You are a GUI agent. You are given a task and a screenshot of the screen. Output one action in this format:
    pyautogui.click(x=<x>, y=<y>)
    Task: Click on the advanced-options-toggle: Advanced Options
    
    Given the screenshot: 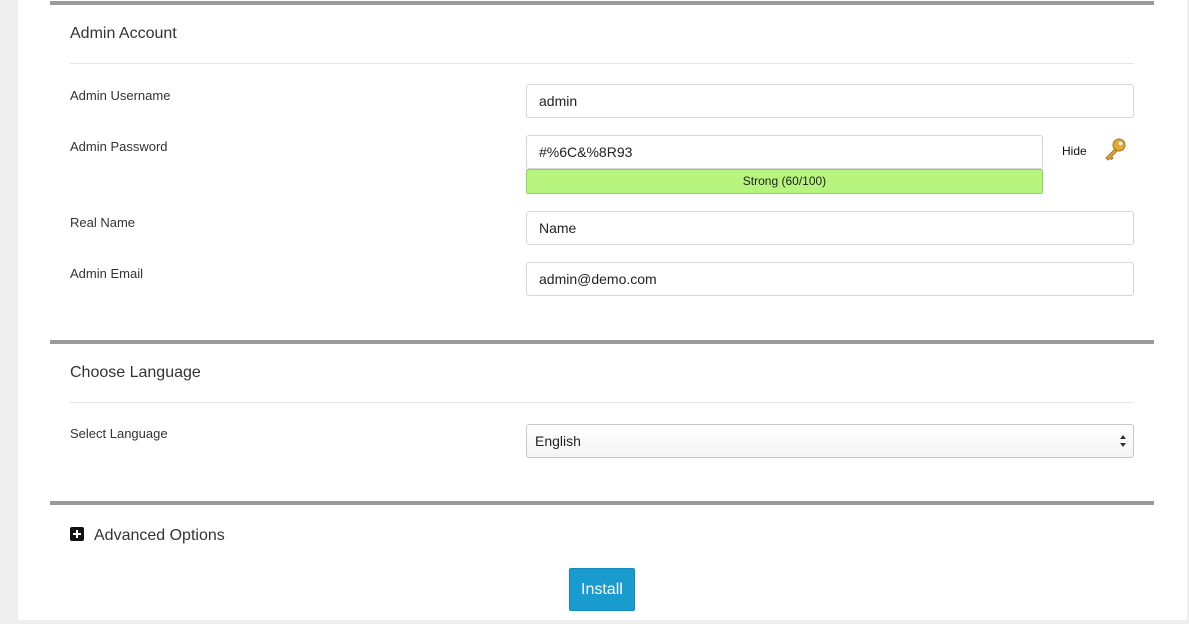 What is the action you would take?
    pyautogui.click(x=147, y=536)
    